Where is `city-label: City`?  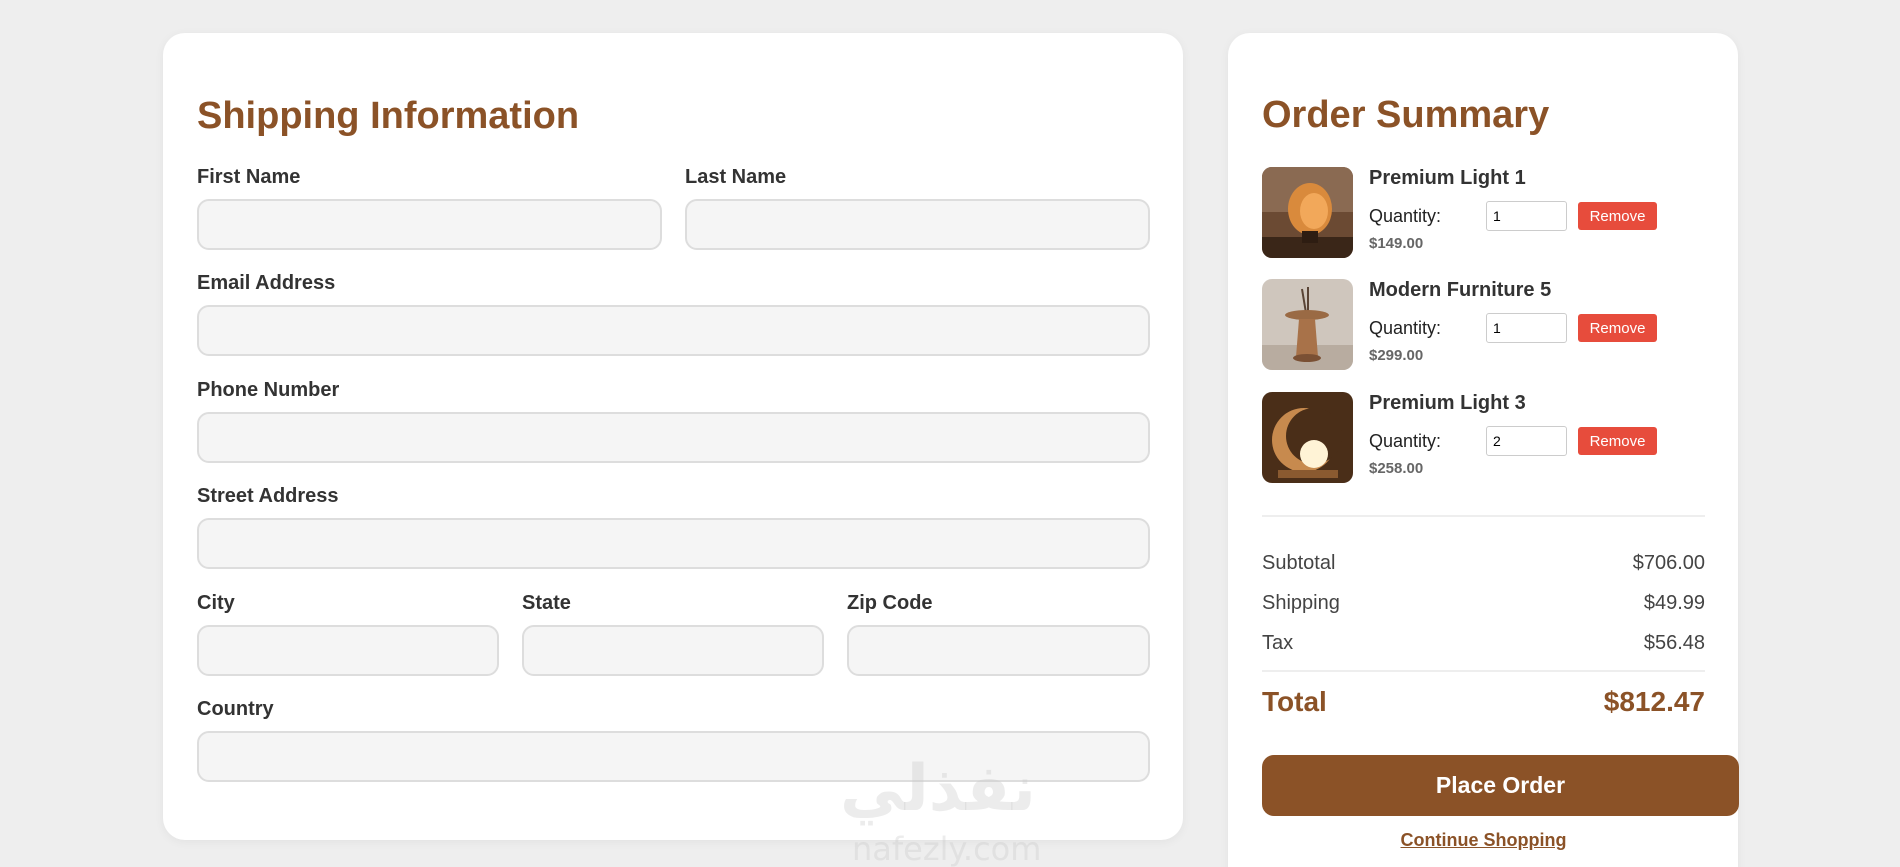 city-label: City is located at coordinates (216, 603).